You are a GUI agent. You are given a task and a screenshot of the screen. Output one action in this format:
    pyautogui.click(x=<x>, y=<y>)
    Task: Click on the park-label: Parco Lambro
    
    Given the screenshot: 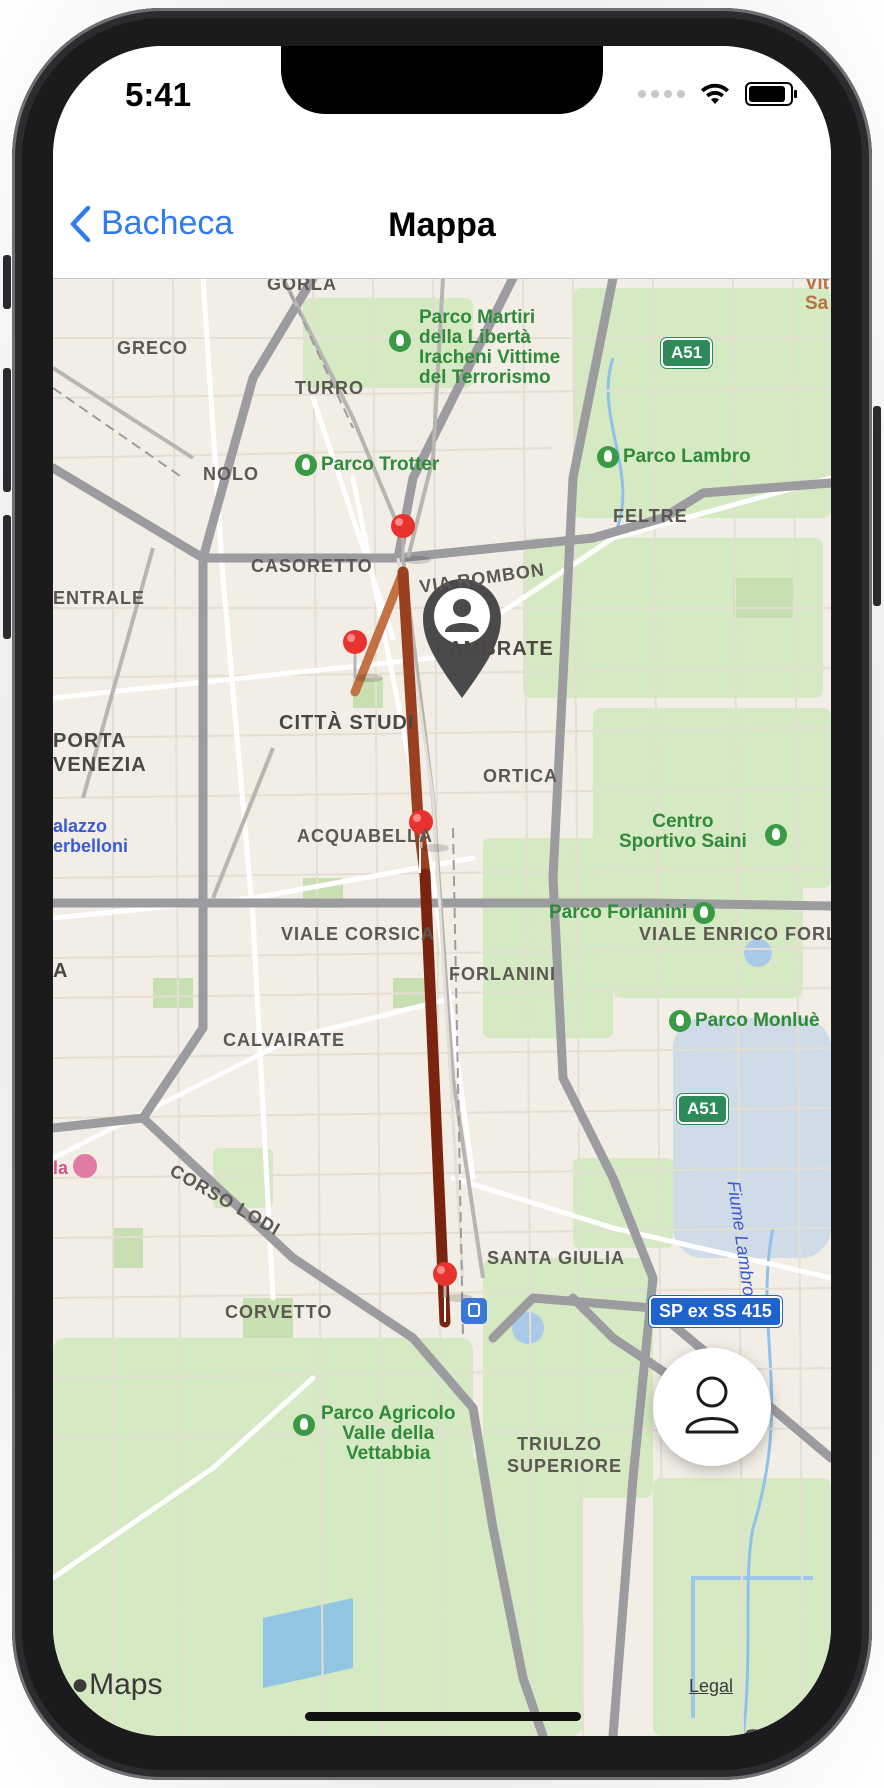 What is the action you would take?
    pyautogui.click(x=674, y=457)
    